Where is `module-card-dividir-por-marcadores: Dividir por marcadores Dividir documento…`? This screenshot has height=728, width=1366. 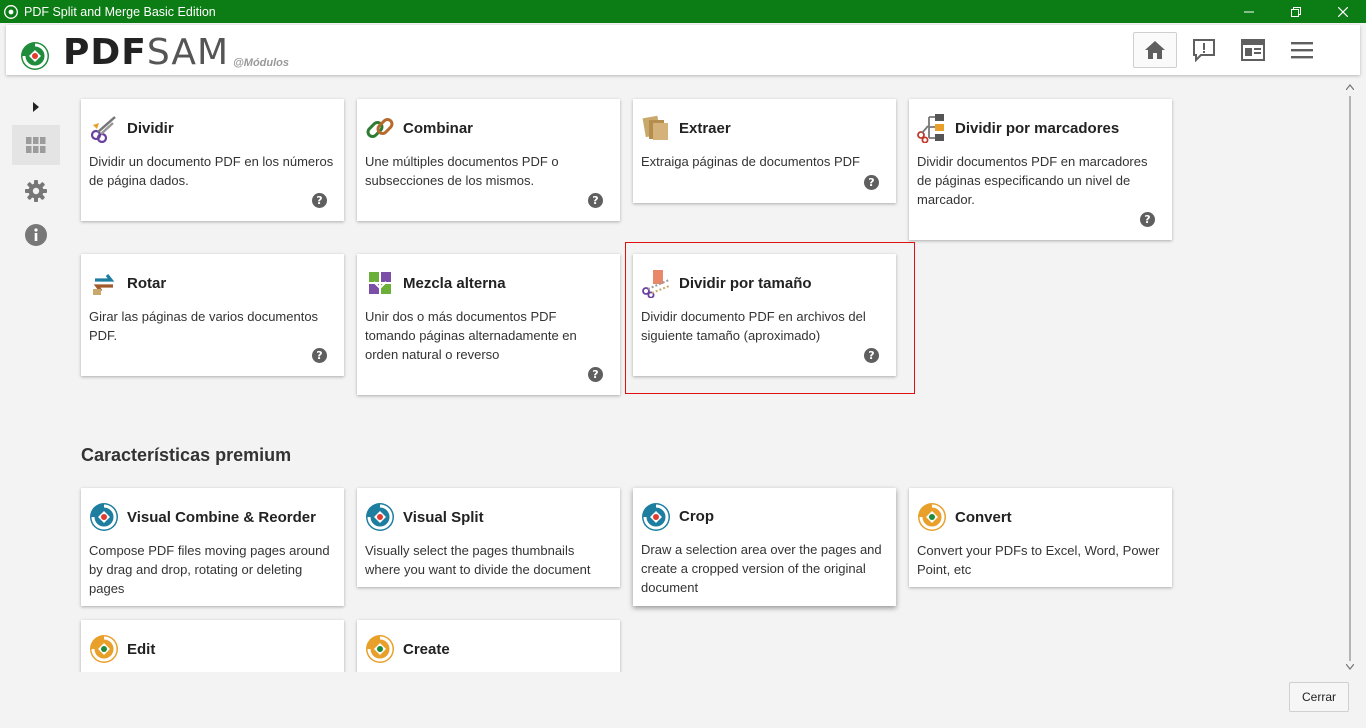
module-card-dividir-por-marcadores: Dividir por marcadores Dividir documento… is located at coordinates (1040, 169).